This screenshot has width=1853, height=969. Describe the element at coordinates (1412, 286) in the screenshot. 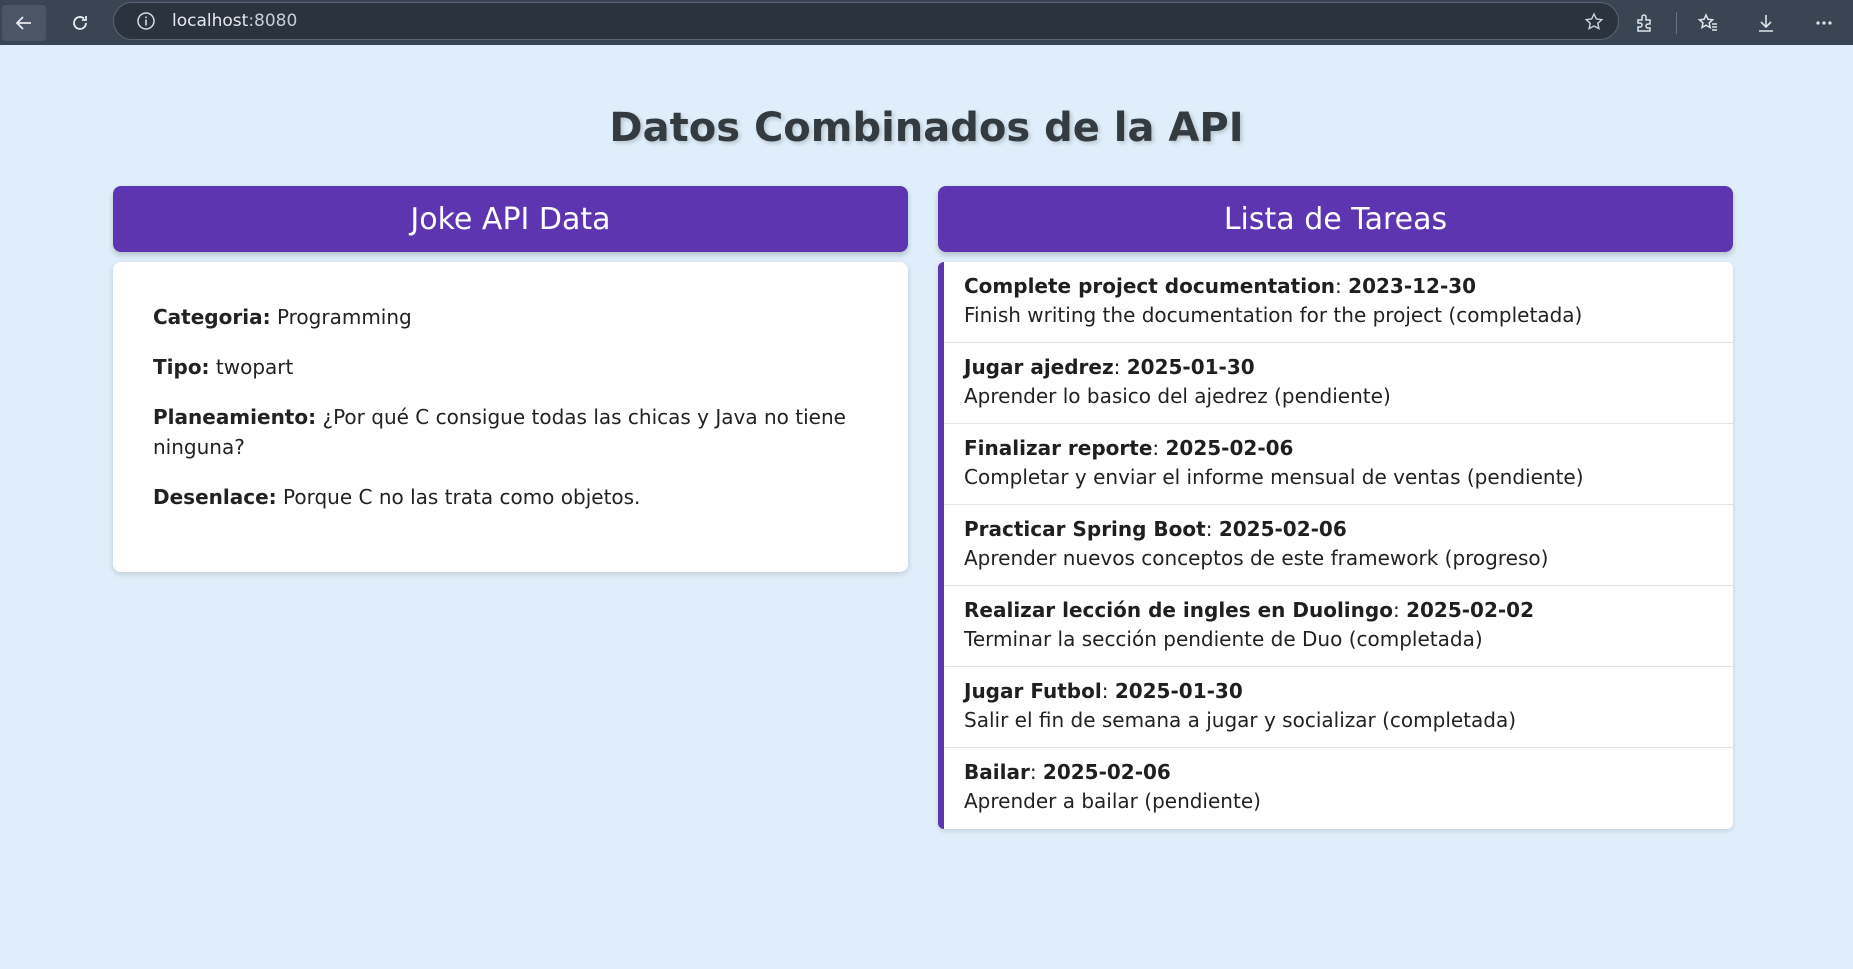

I see `task-date: 2023-12-30` at that location.